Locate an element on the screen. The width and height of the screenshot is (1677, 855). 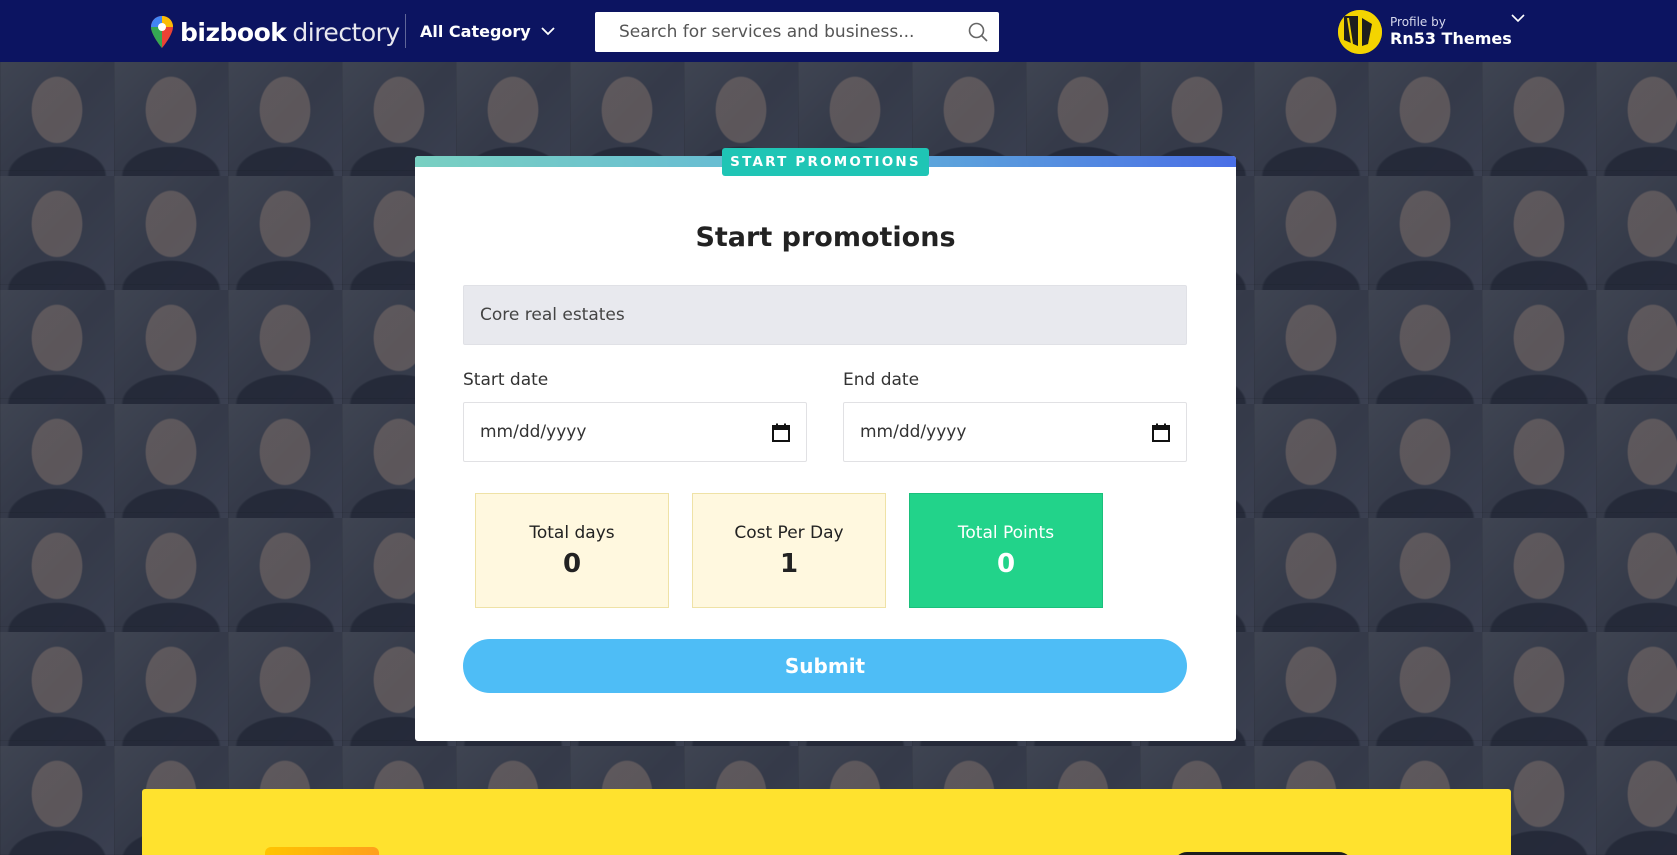
category-label: All Category is located at coordinates (475, 31).